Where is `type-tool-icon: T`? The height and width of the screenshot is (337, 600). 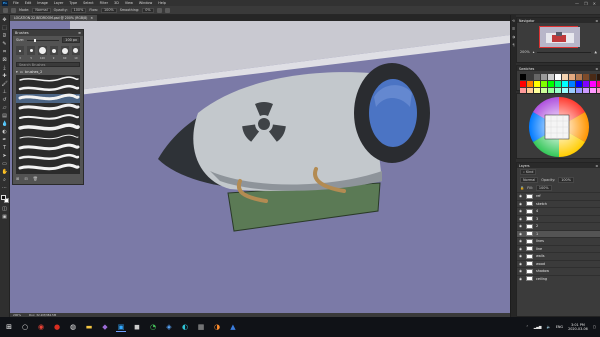 type-tool-icon: T is located at coordinates (5, 148).